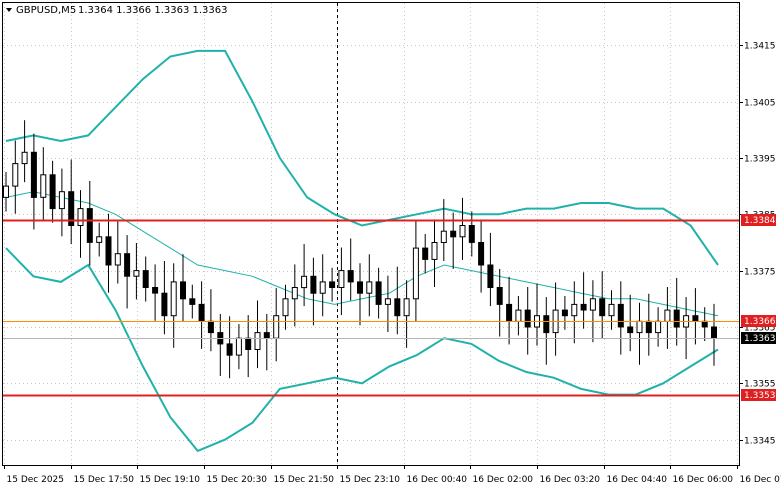 Image resolution: width=781 pixels, height=489 pixels. I want to click on level-price-tag-label: 1.3353, so click(760, 396).